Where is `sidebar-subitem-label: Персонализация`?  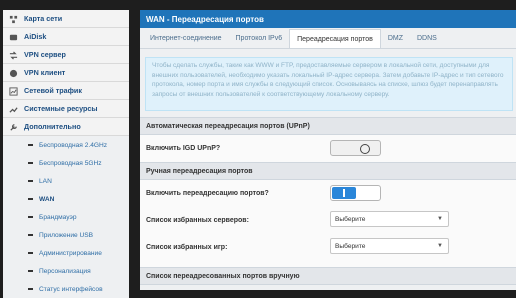
sidebar-subitem-label: Персонализация is located at coordinates (65, 271).